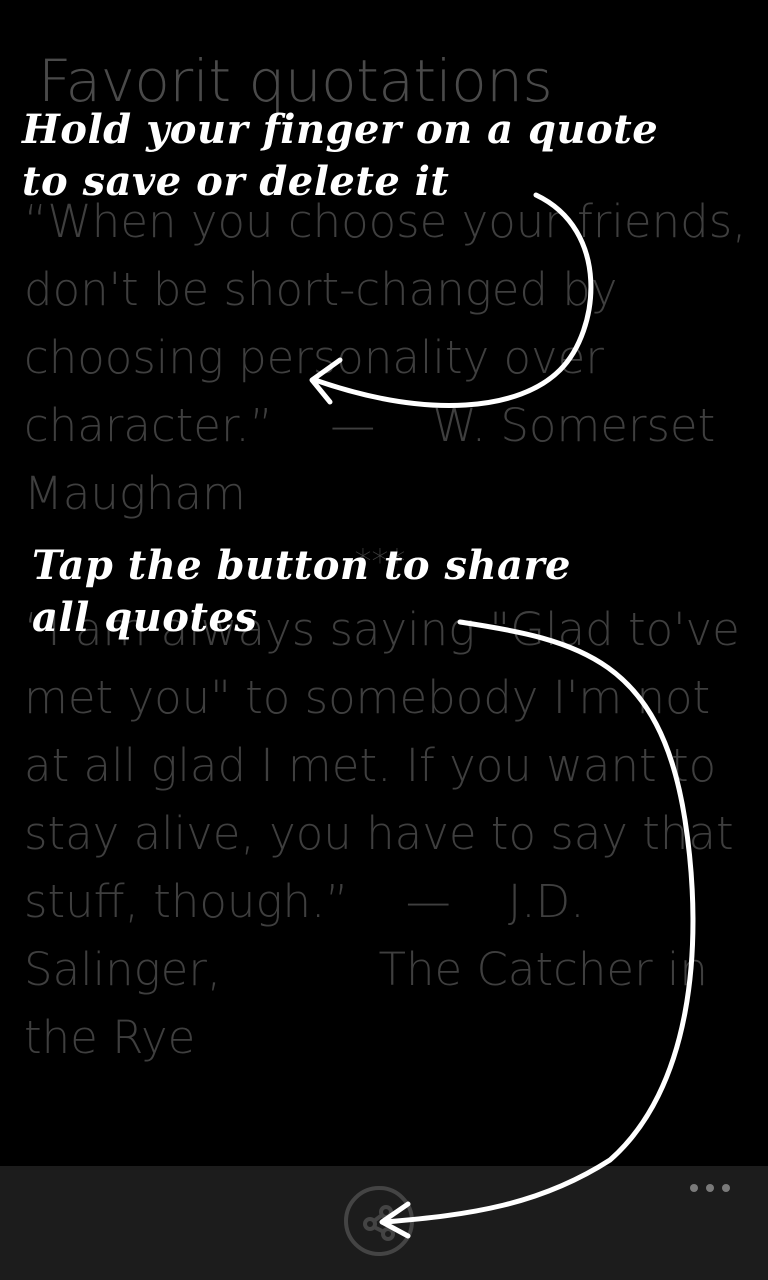 The image size is (768, 1280). Describe the element at coordinates (145, 617) in the screenshot. I see `hint-tap-line: all quotes` at that location.